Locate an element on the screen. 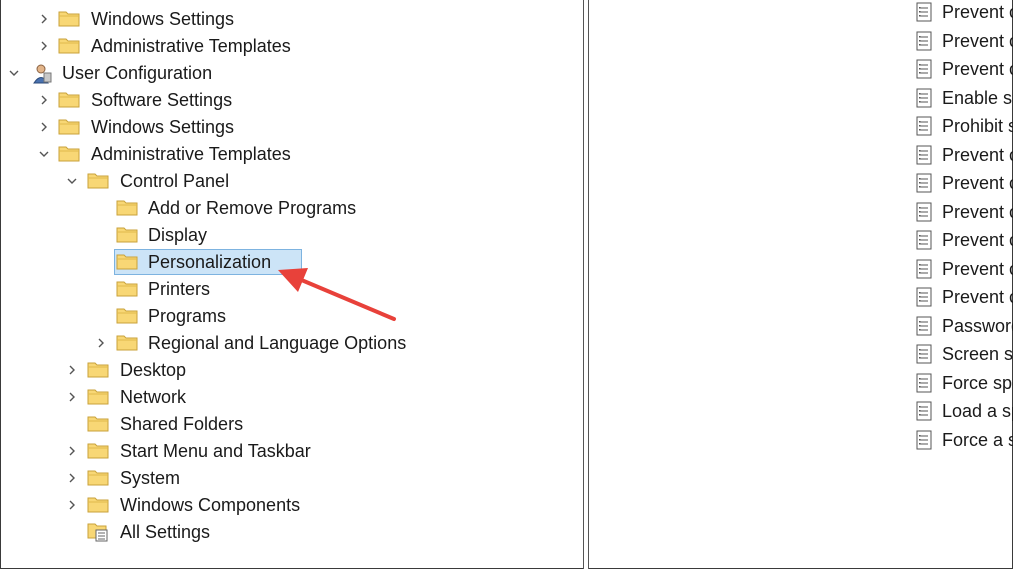 Image resolution: width=1015 pixels, height=571 pixels. tree-item: Software Settings is located at coordinates (291, 100).